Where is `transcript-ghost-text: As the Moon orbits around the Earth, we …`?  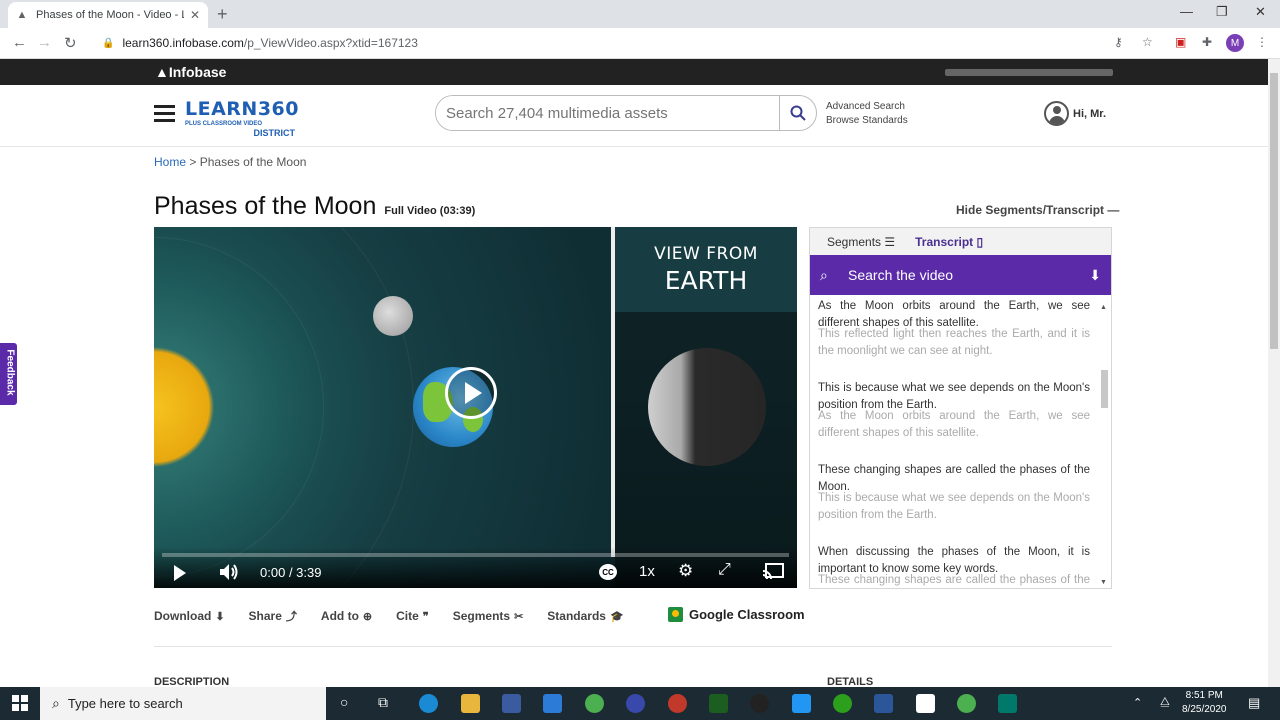 transcript-ghost-text: As the Moon orbits around the Earth, we … is located at coordinates (954, 424).